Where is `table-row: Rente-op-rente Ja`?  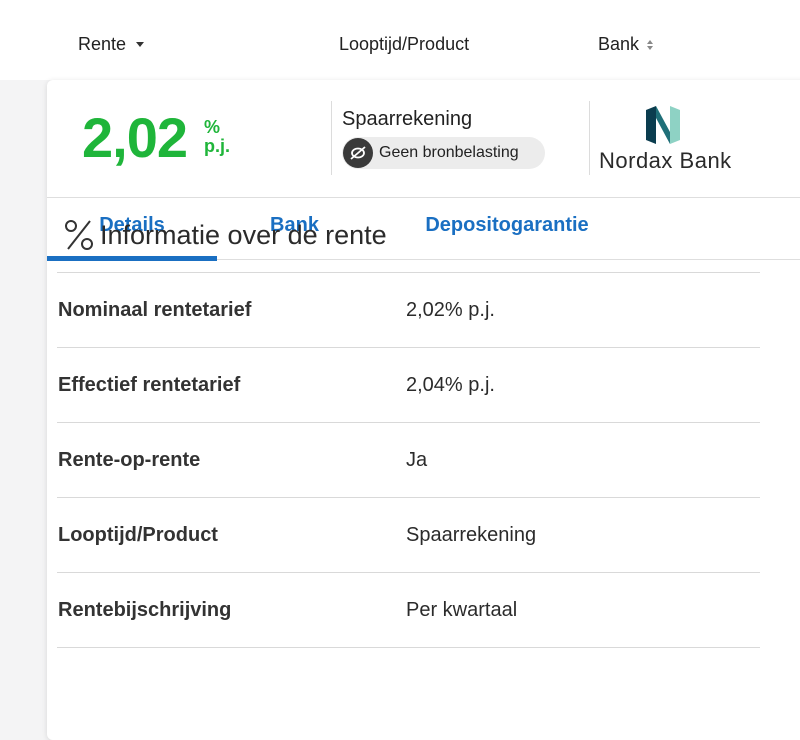
table-row: Rente-op-rente Ja is located at coordinates (408, 459).